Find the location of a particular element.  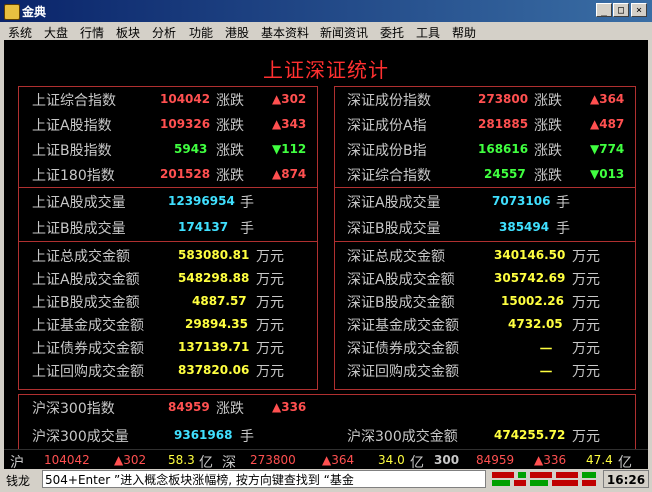

amount-name: 深证B股成交金额 is located at coordinates (401, 303).